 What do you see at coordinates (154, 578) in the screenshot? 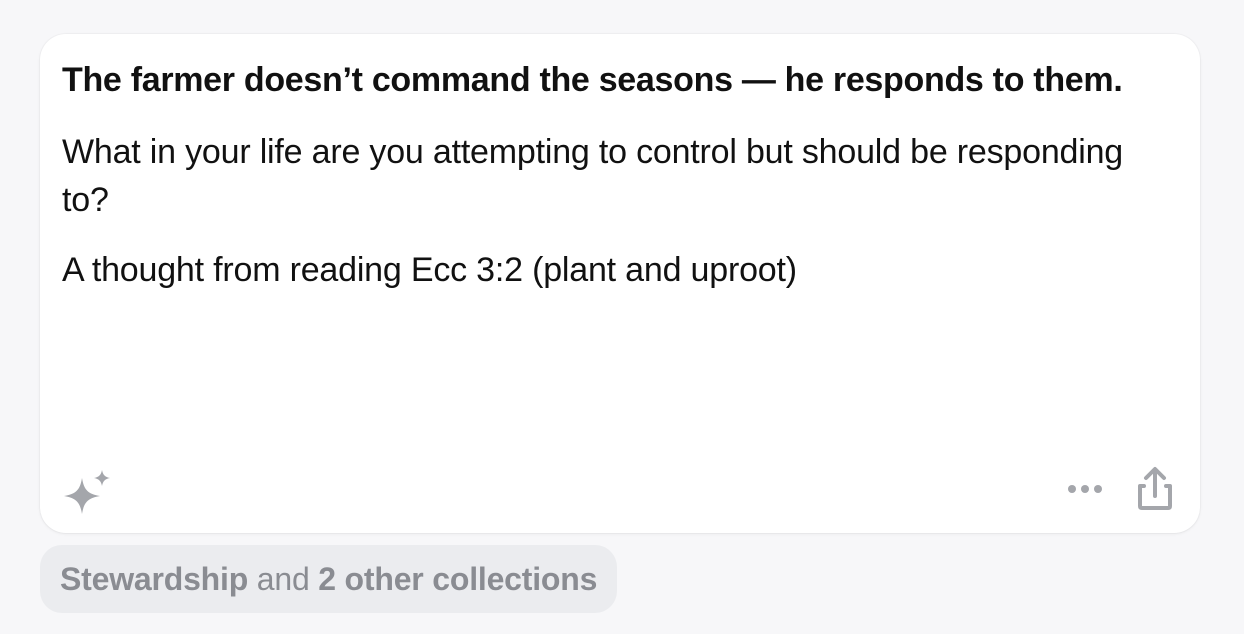
I see `collection-primary: Stewardship` at bounding box center [154, 578].